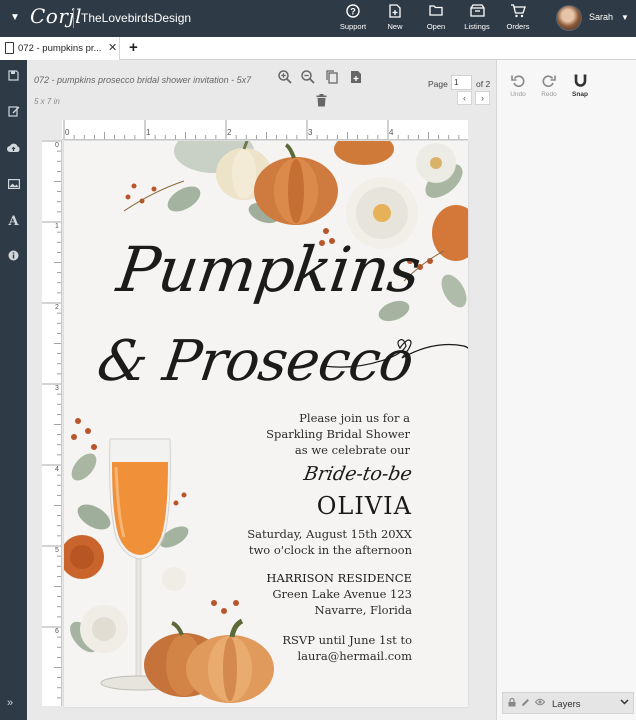 The width and height of the screenshot is (636, 720). I want to click on vruler-label-0: 0, so click(57, 145).